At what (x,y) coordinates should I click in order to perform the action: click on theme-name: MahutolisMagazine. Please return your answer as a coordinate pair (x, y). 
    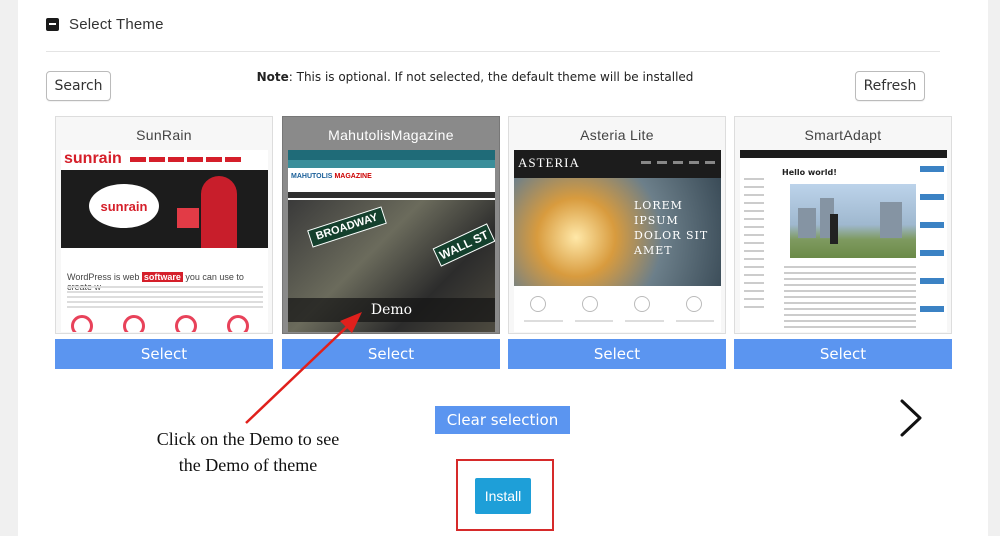
    Looking at the image, I should click on (391, 135).